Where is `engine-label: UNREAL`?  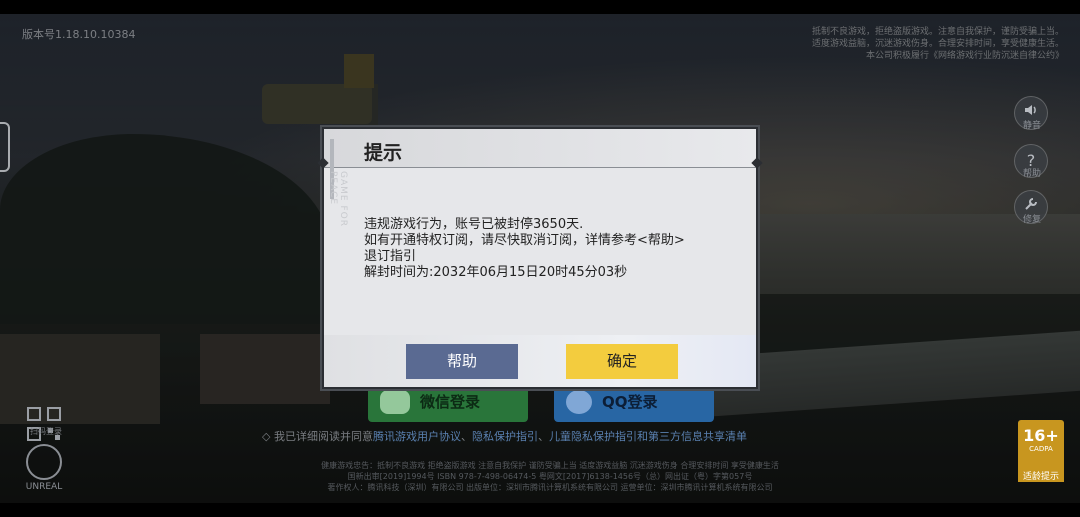
engine-label: UNREAL is located at coordinates (44, 487).